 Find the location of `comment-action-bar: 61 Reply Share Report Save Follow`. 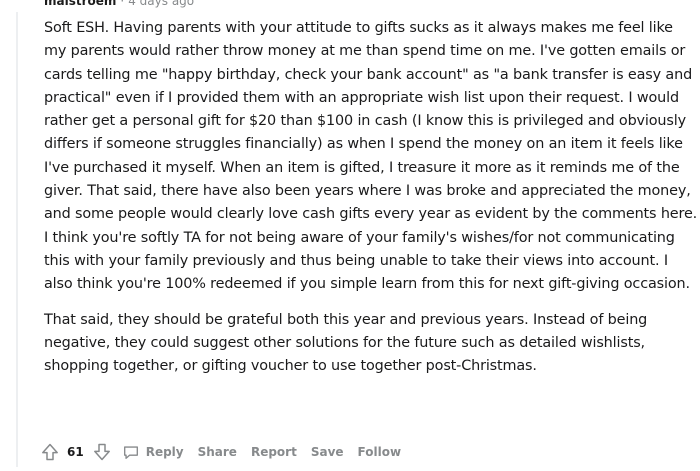

comment-action-bar: 61 Reply Share Report Save Follow is located at coordinates (224, 452).